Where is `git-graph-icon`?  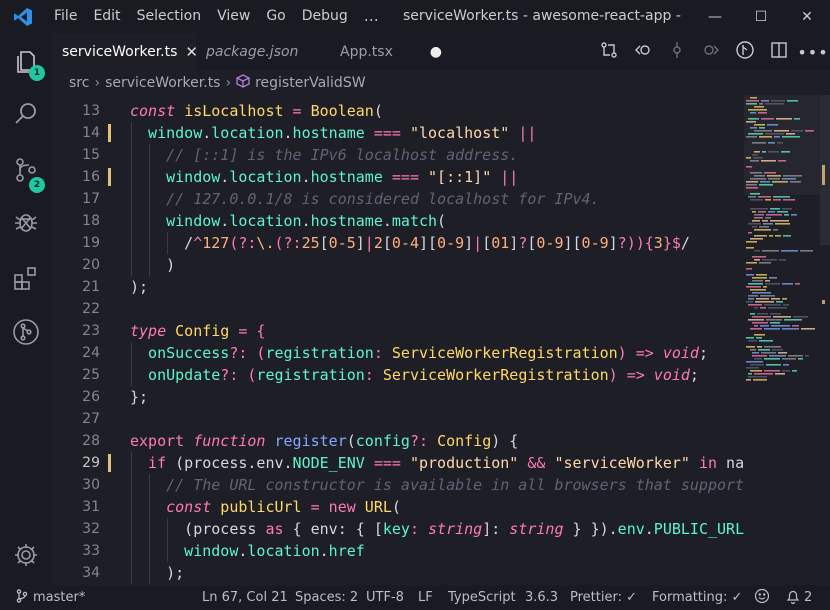 git-graph-icon is located at coordinates (26, 334).